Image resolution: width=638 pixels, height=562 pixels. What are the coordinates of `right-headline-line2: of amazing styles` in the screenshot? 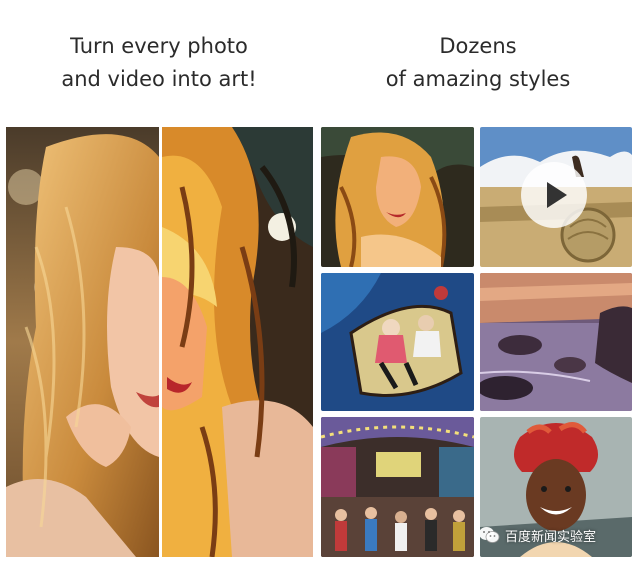 It's located at (478, 79).